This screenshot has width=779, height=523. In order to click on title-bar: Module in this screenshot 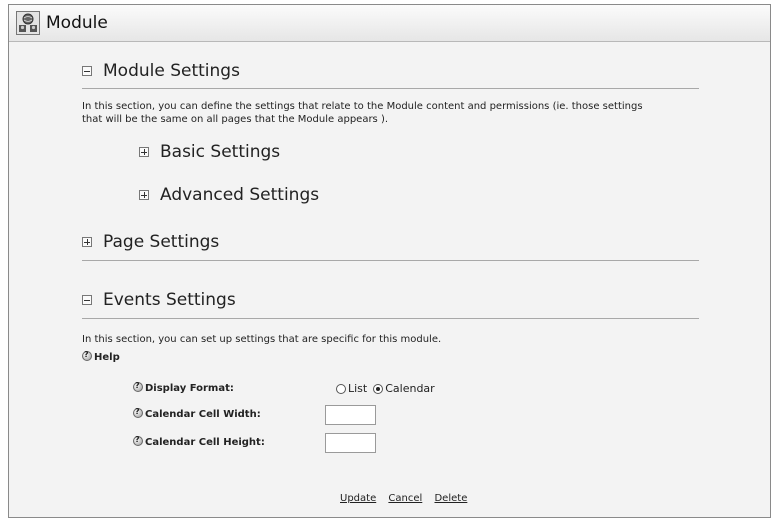, I will do `click(389, 23)`.